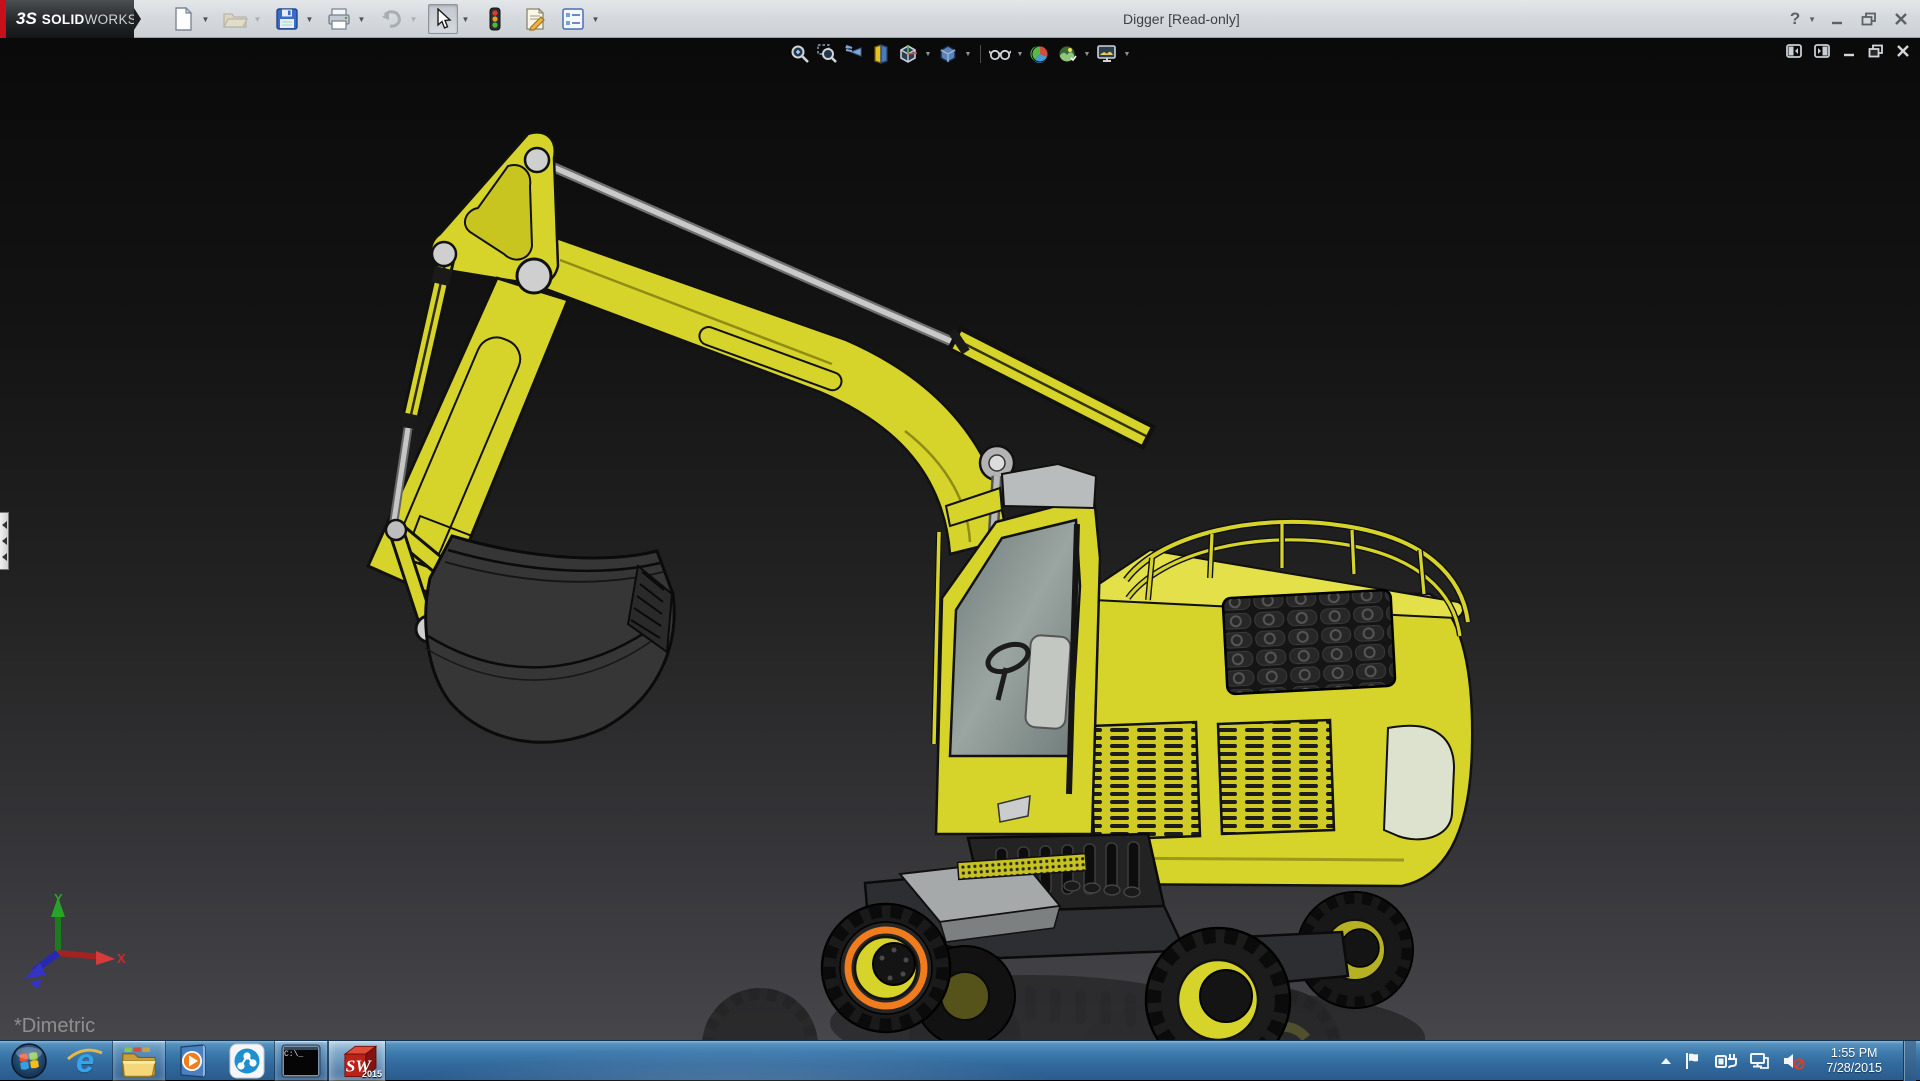 This screenshot has height=1081, width=1920. I want to click on view-orientation-label: *Dimetric, so click(55, 1026).